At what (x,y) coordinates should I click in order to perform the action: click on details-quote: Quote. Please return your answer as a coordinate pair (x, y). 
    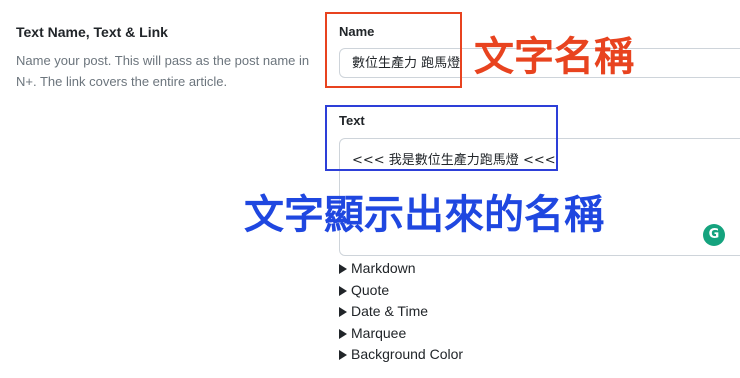
    Looking at the image, I should click on (401, 291).